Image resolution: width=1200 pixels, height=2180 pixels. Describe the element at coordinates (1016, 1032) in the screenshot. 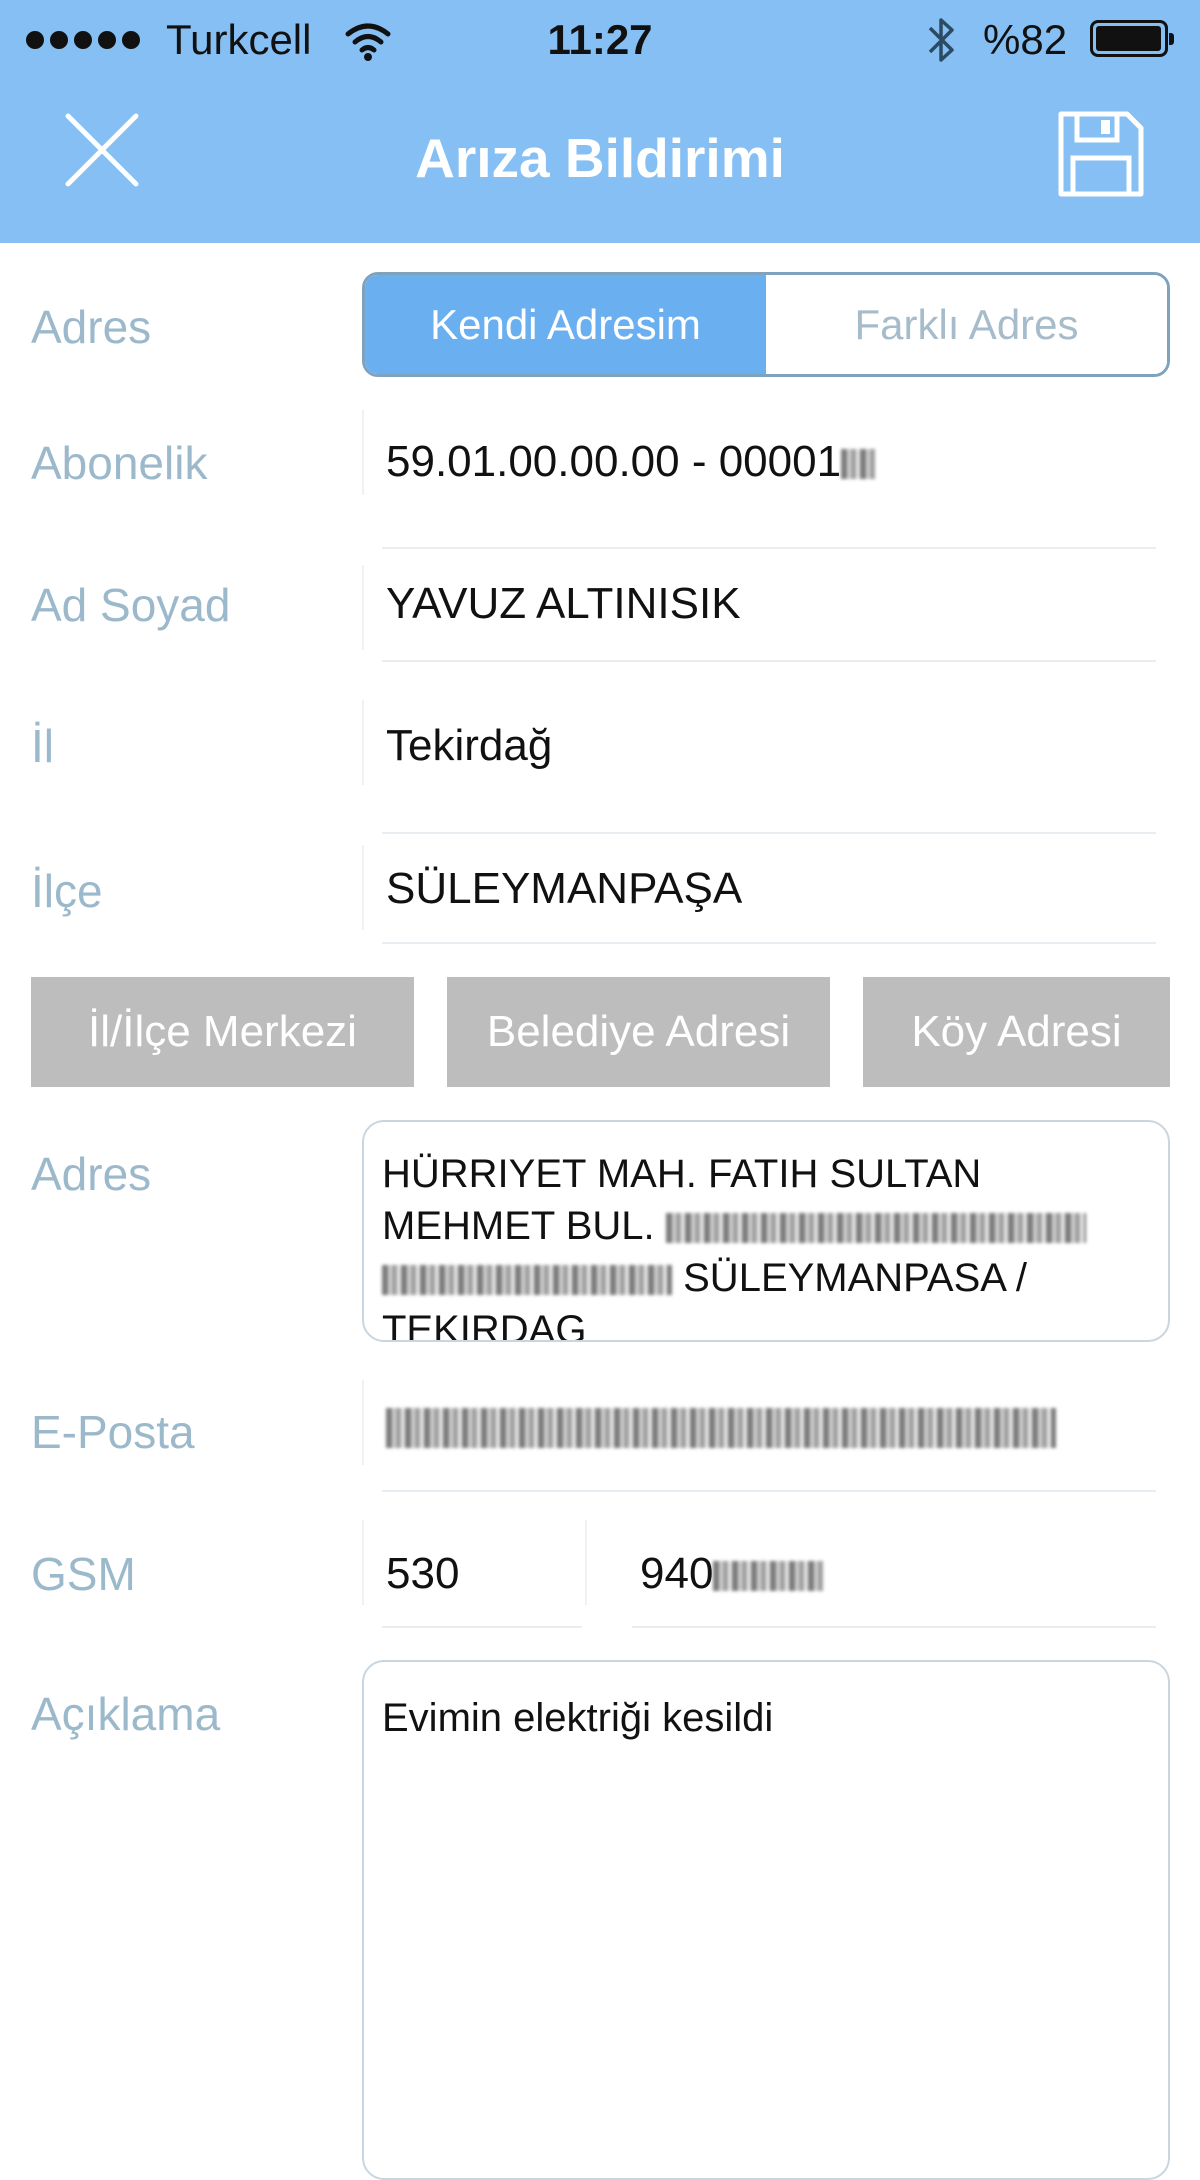

I see `village-address-button: Köy Adresi` at that location.